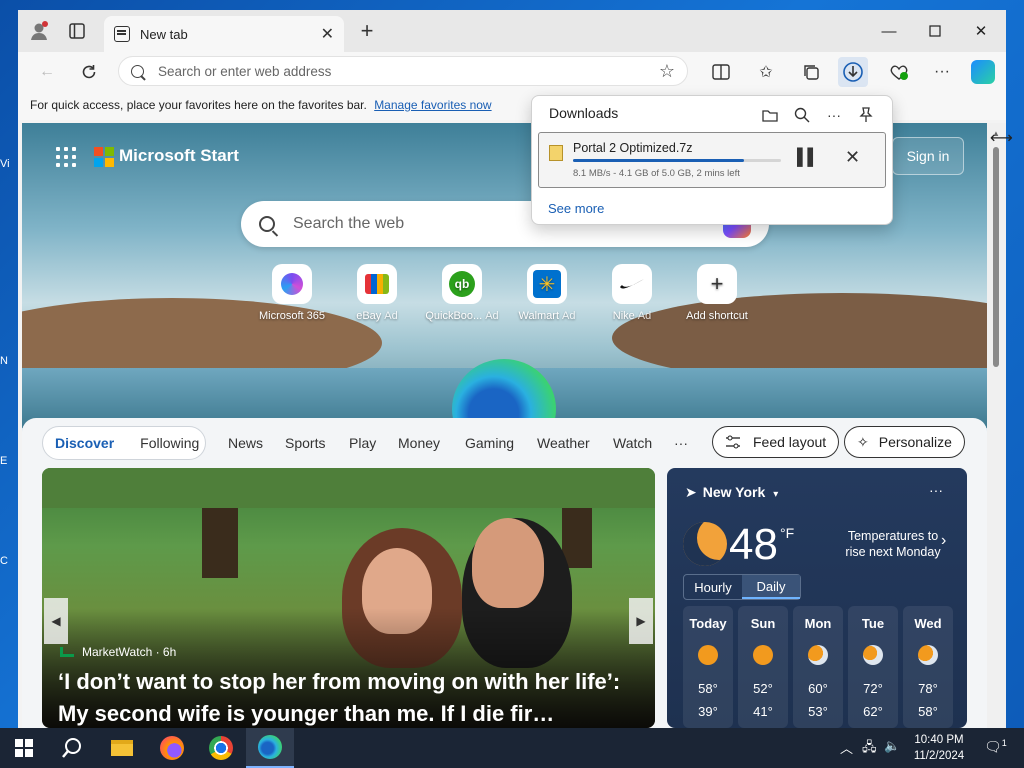 The width and height of the screenshot is (1024, 768). Describe the element at coordinates (118, 652) in the screenshot. I see `article-source: MarketWatch · 6h` at that location.